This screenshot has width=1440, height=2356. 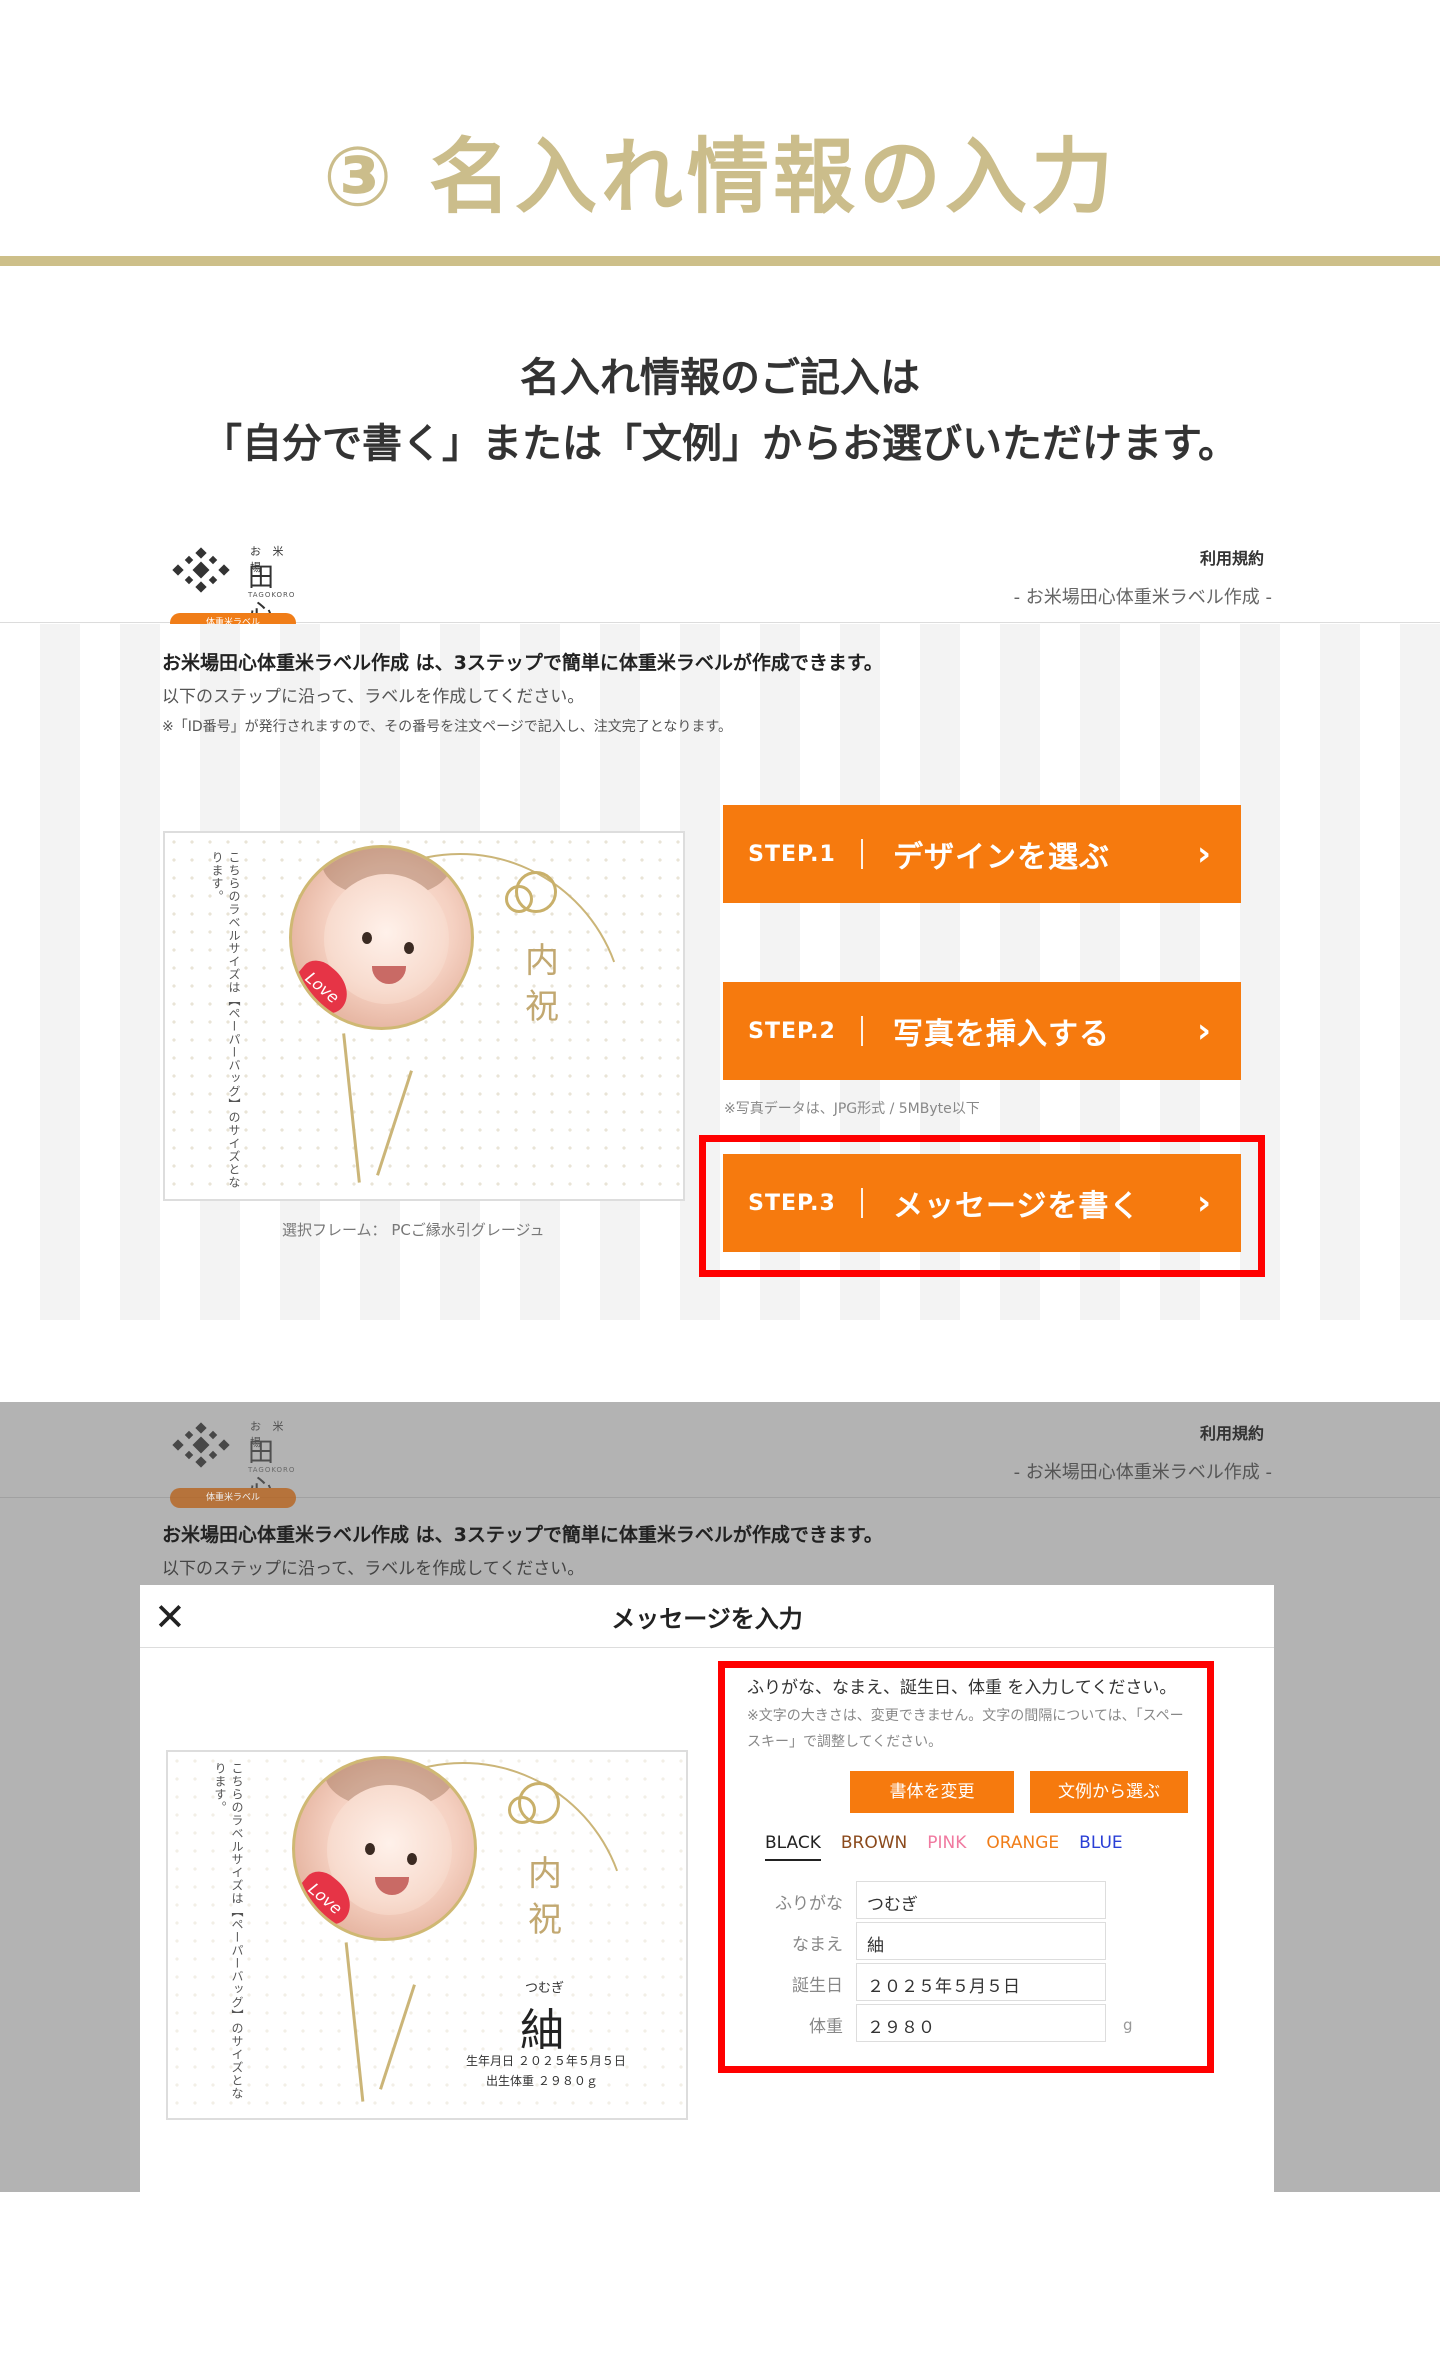 What do you see at coordinates (233, 1498) in the screenshot?
I see `logo-pill-label: 体重米ラベル` at bounding box center [233, 1498].